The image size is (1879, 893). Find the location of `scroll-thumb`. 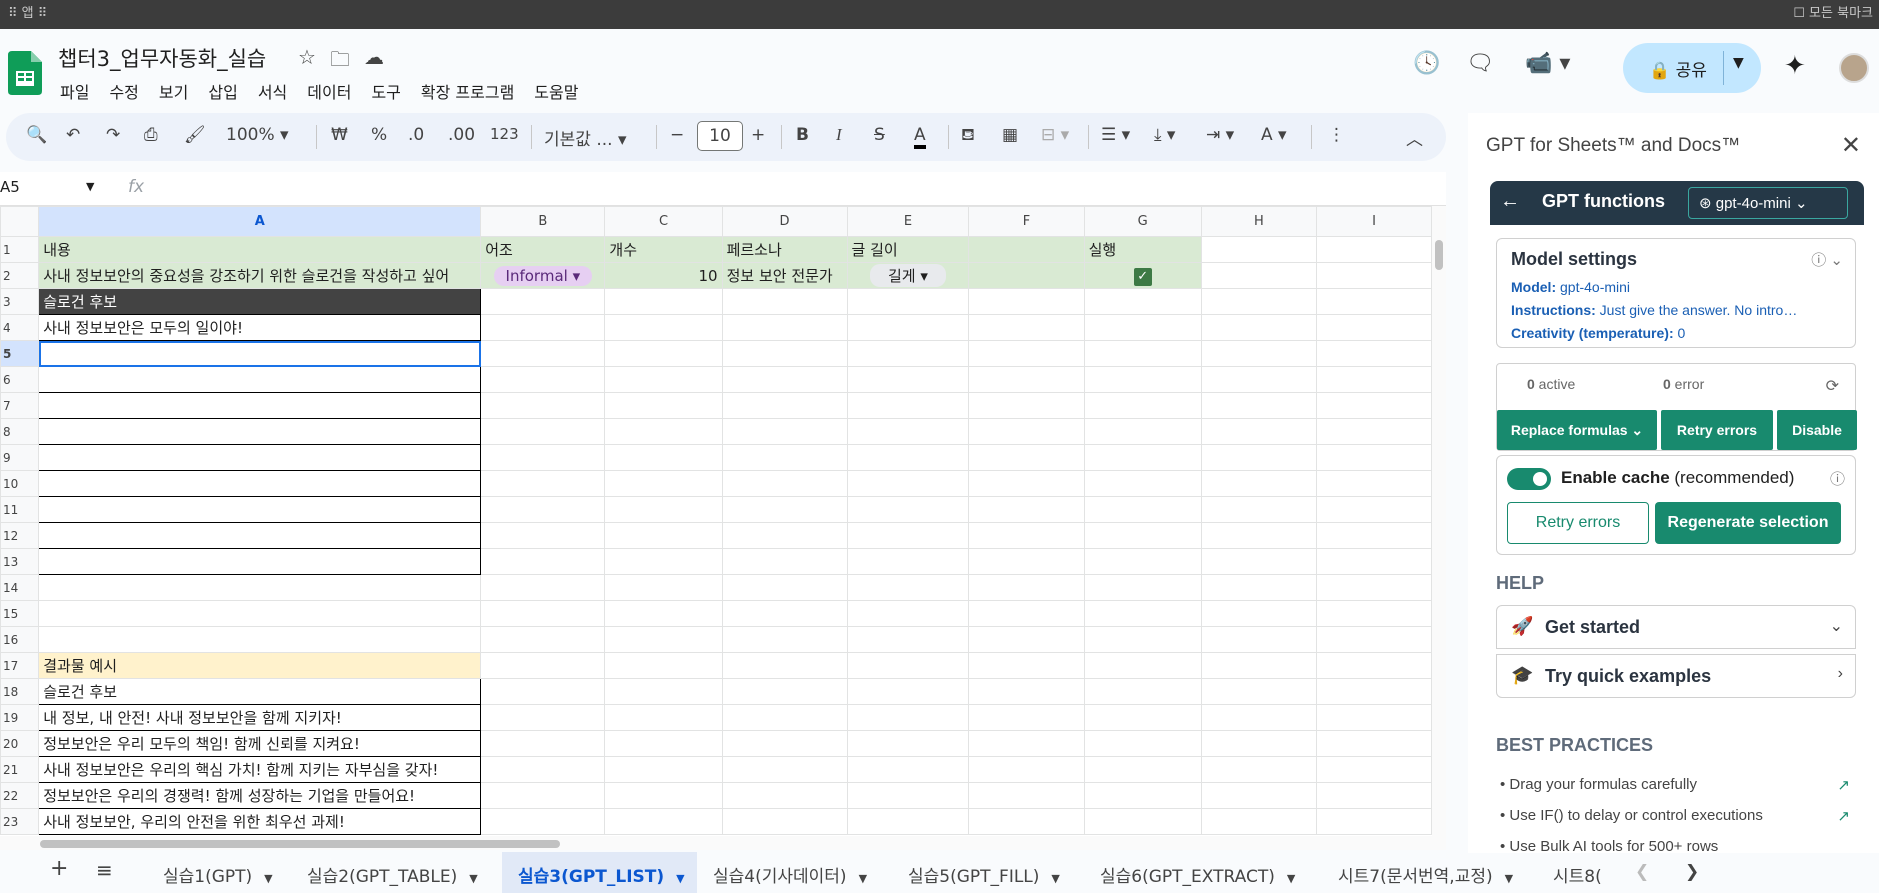

scroll-thumb is located at coordinates (300, 844).